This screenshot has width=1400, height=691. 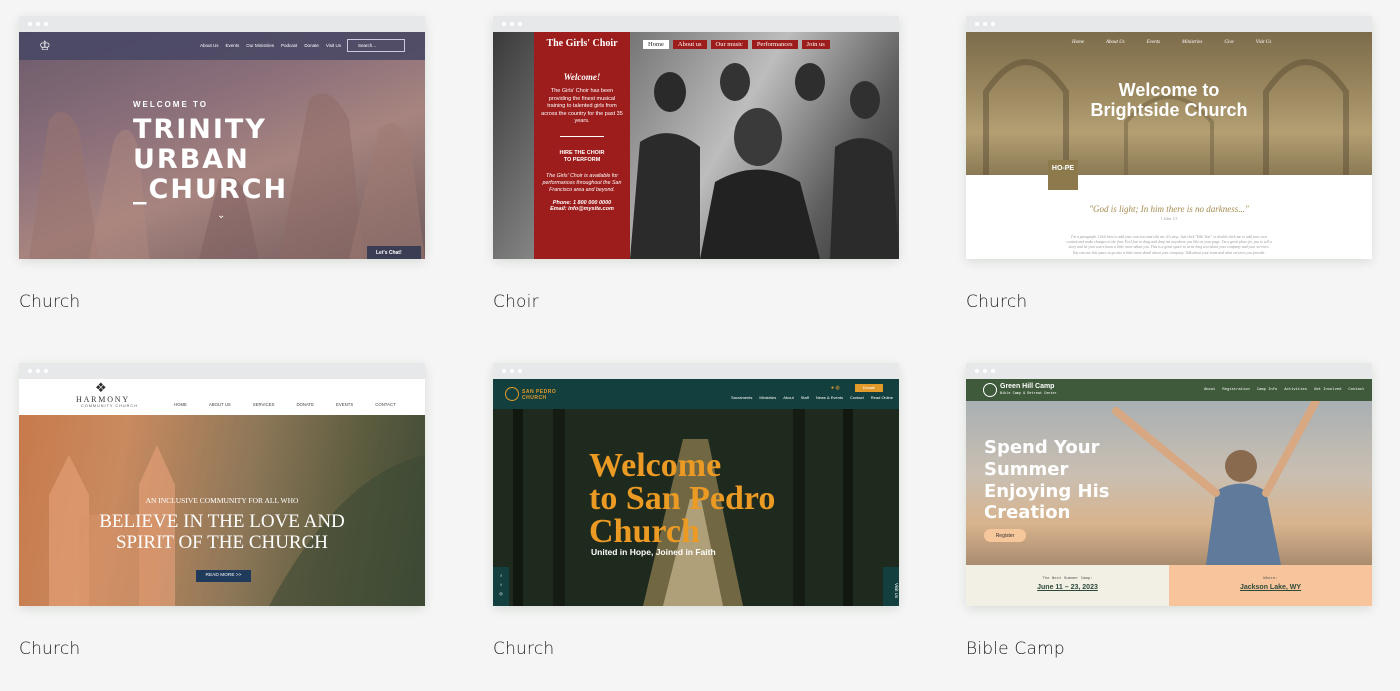 What do you see at coordinates (221, 215) in the screenshot?
I see `chevron-down-icon: ⌄` at bounding box center [221, 215].